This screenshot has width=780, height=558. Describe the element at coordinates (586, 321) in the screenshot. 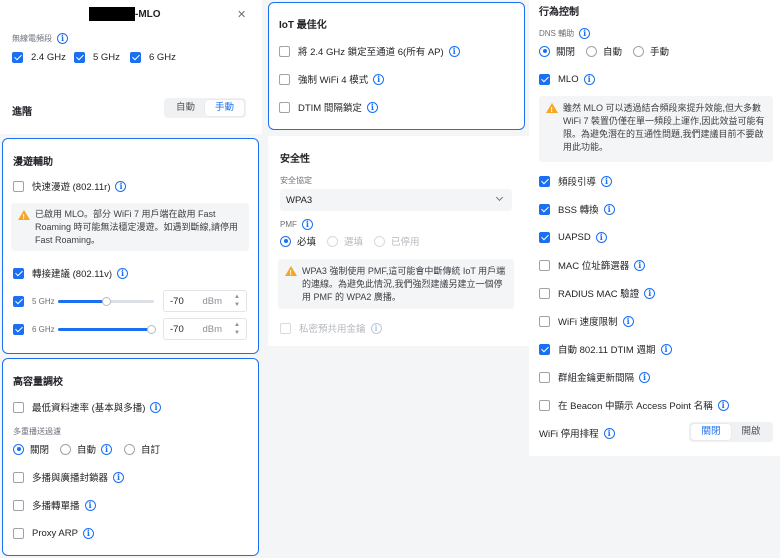

I see `speed-limit-row: WiFi 速度限制 i` at that location.